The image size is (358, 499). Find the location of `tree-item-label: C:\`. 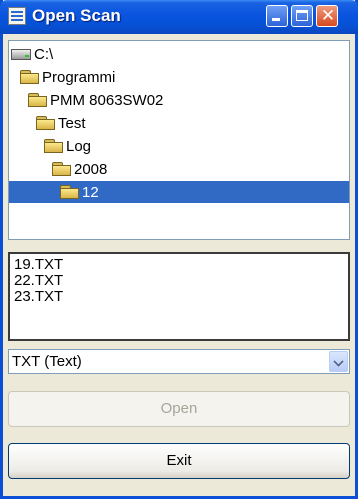

tree-item-label: C:\ is located at coordinates (44, 54).